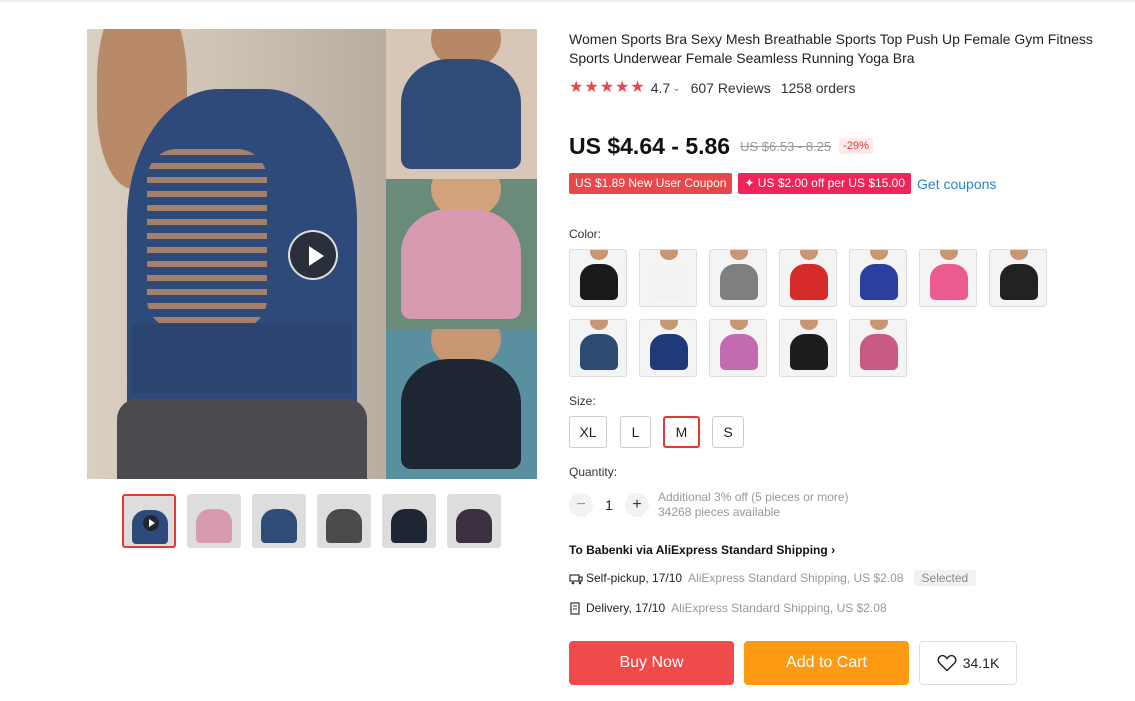  What do you see at coordinates (585, 234) in the screenshot?
I see `color-label: Color:` at bounding box center [585, 234].